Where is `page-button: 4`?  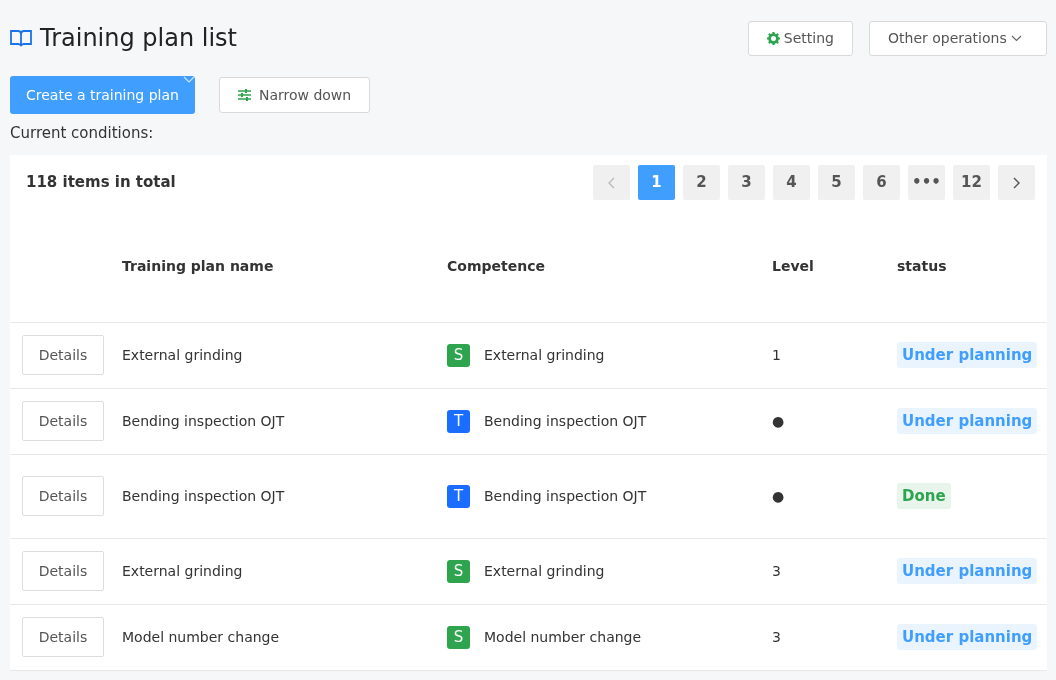 page-button: 4 is located at coordinates (791, 182).